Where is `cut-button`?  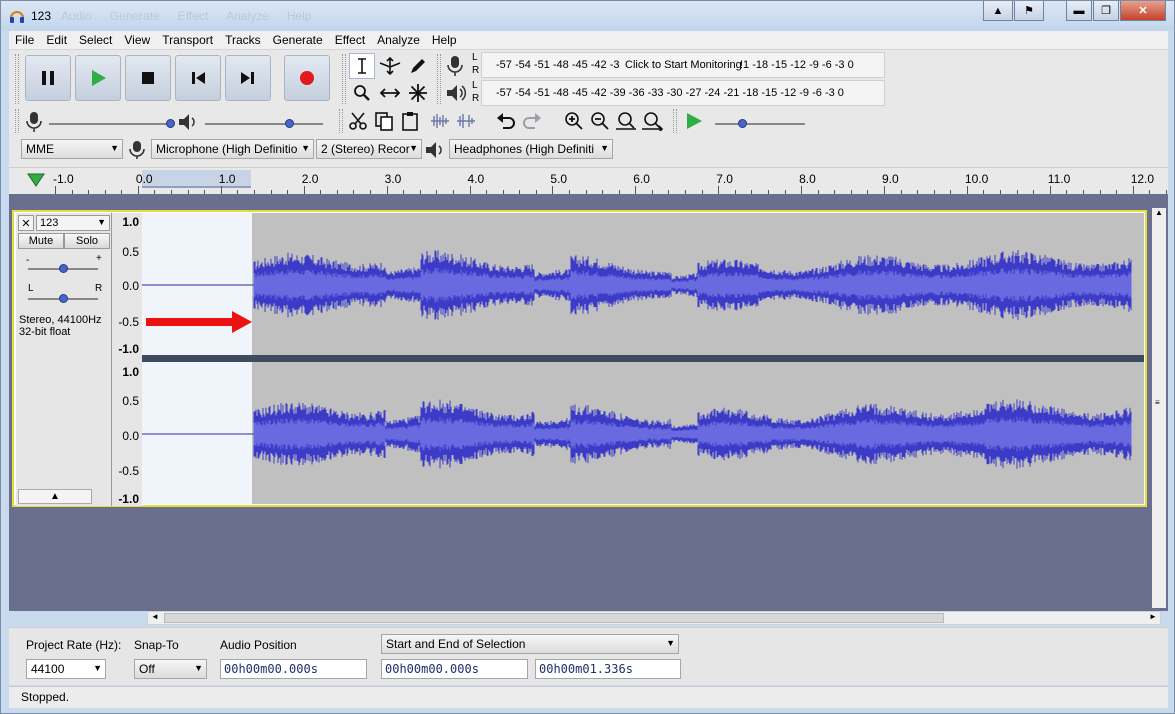 cut-button is located at coordinates (358, 121).